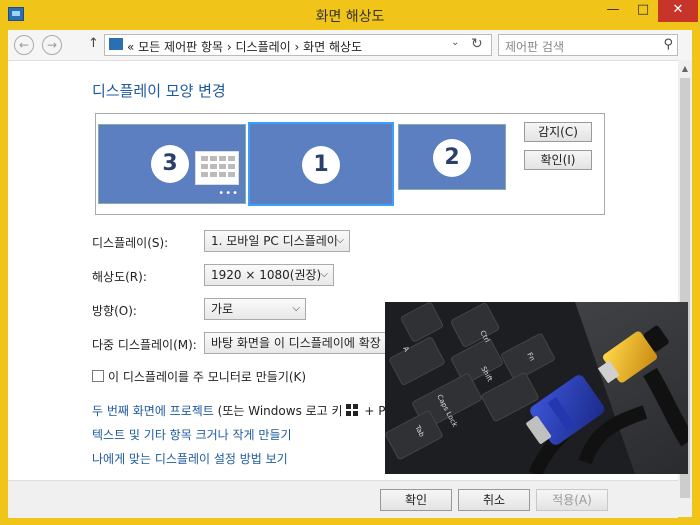  I want to click on ok-button: 확인, so click(416, 500).